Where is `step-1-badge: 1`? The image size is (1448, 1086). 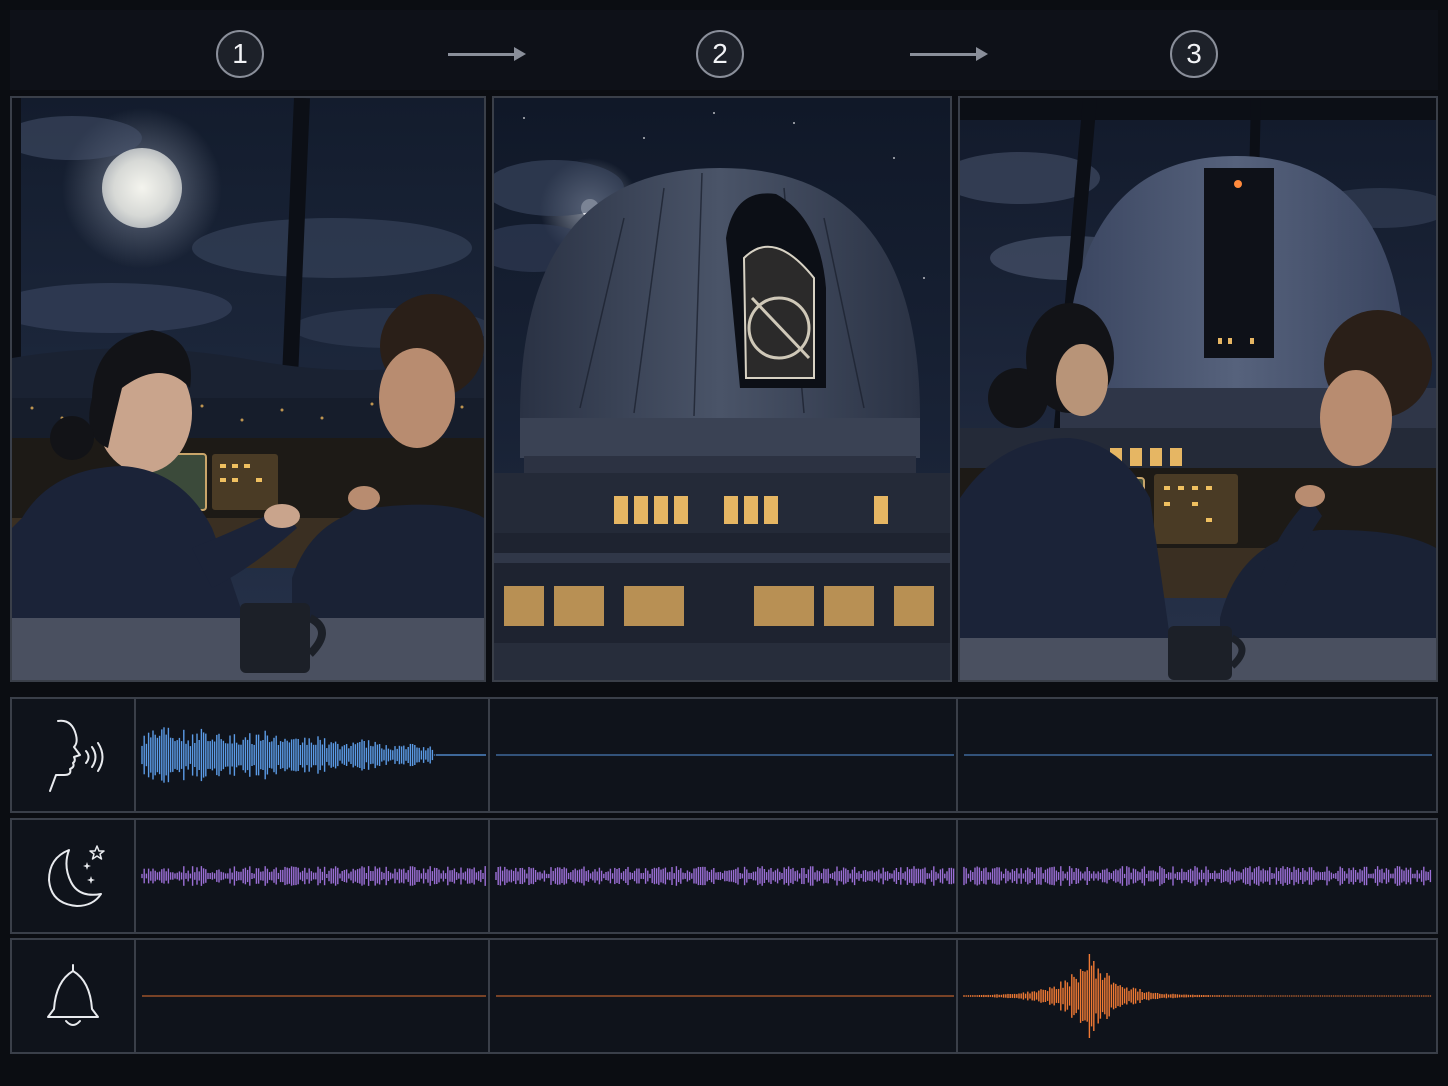
step-1-badge: 1 is located at coordinates (240, 54).